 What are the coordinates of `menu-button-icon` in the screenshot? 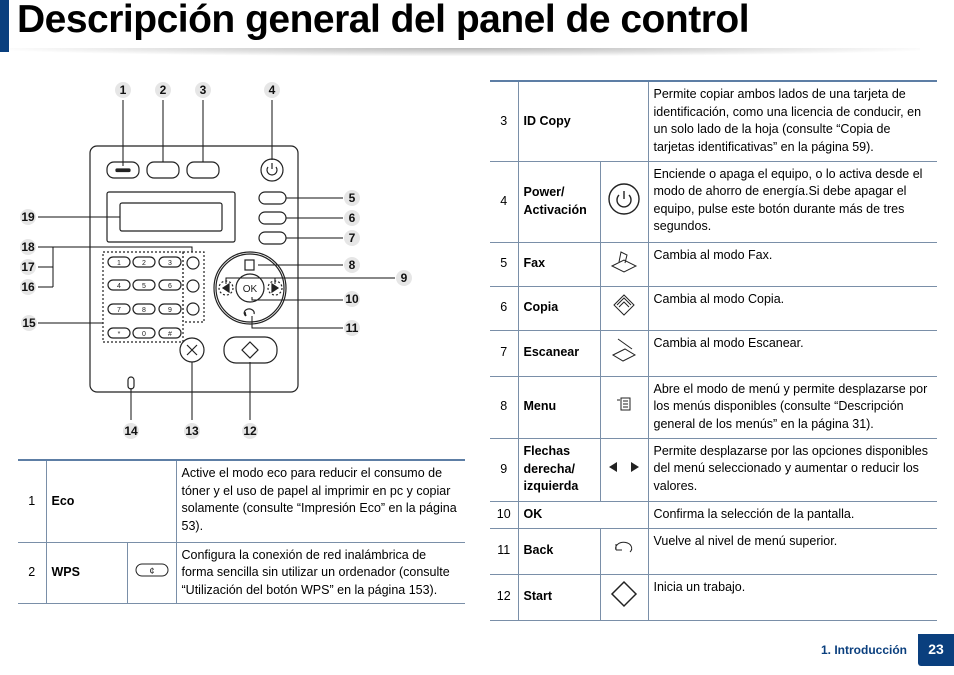 It's located at (249, 265).